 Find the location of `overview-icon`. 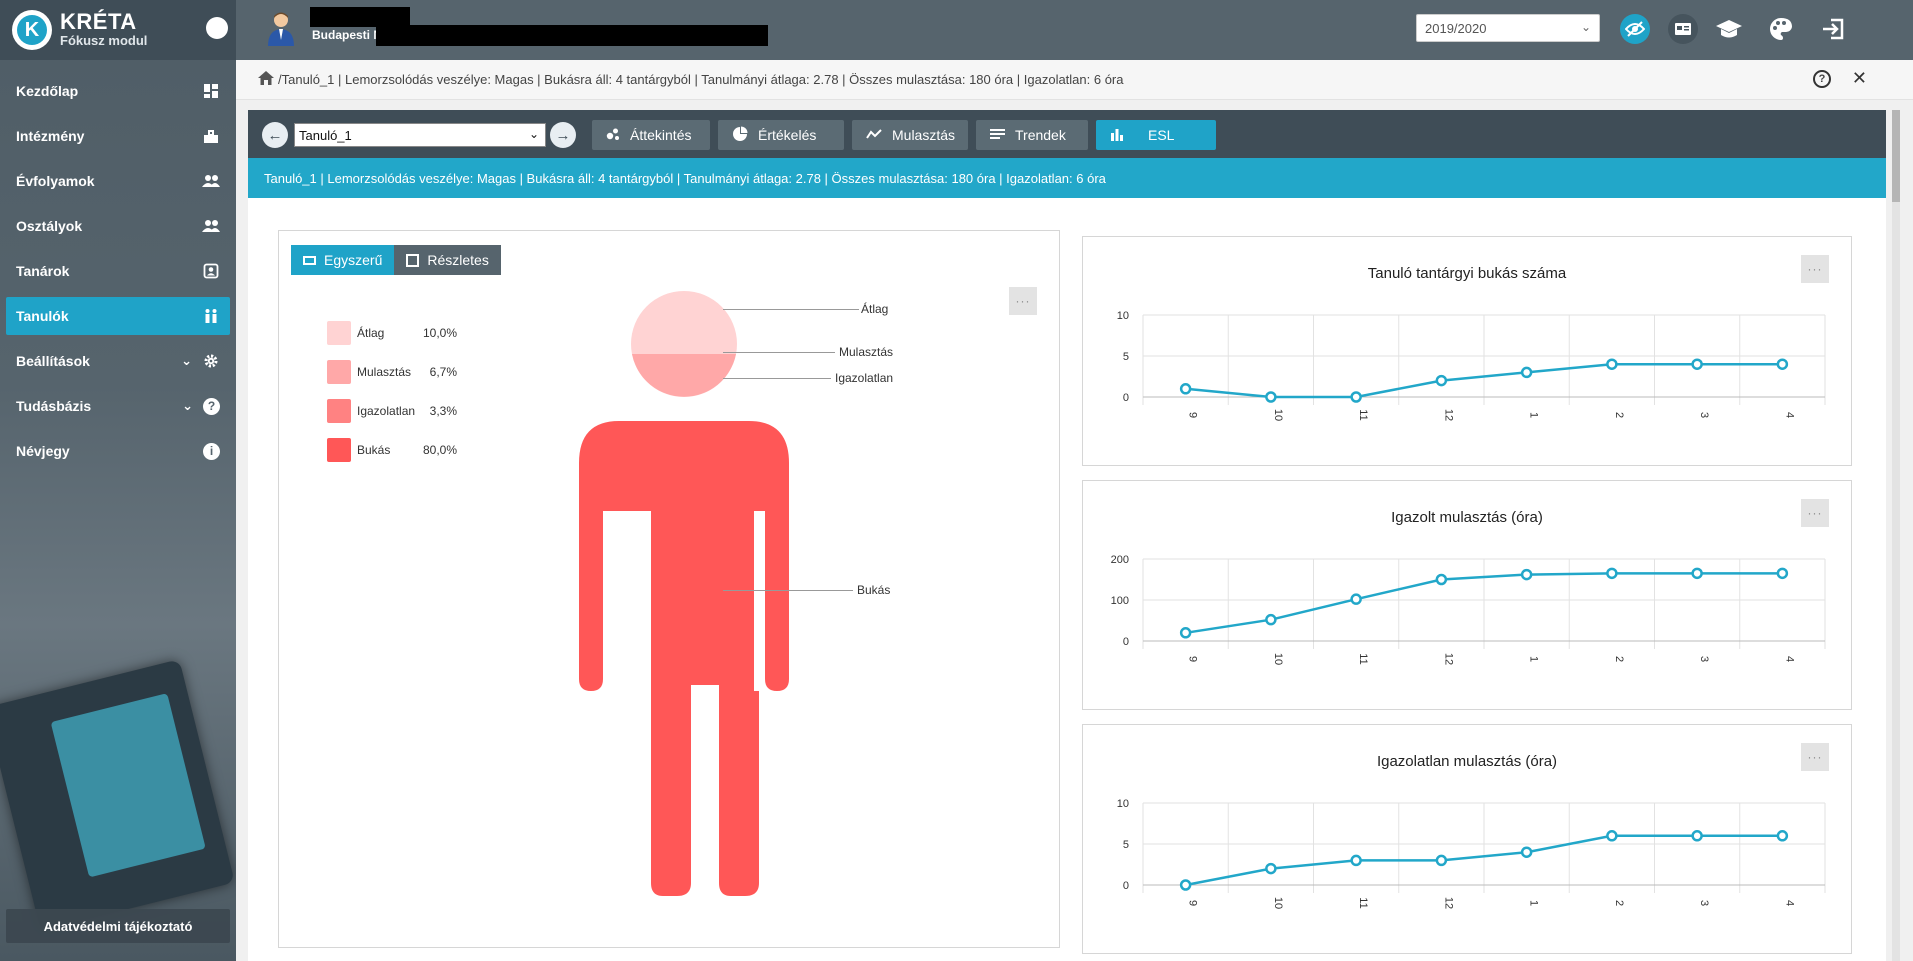

overview-icon is located at coordinates (613, 135).